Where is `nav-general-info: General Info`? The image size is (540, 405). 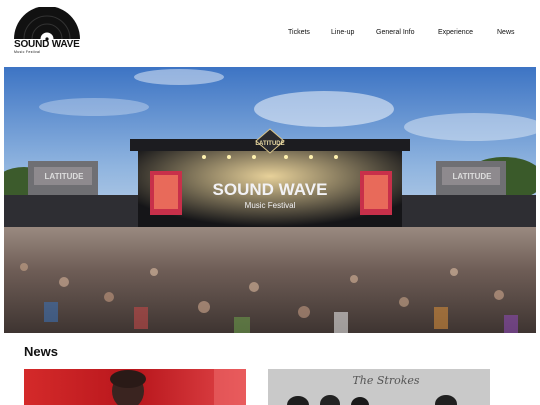 nav-general-info: General Info is located at coordinates (395, 35).